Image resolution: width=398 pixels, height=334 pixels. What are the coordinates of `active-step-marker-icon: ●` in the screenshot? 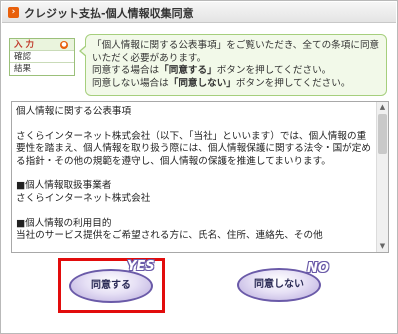 It's located at (64, 45).